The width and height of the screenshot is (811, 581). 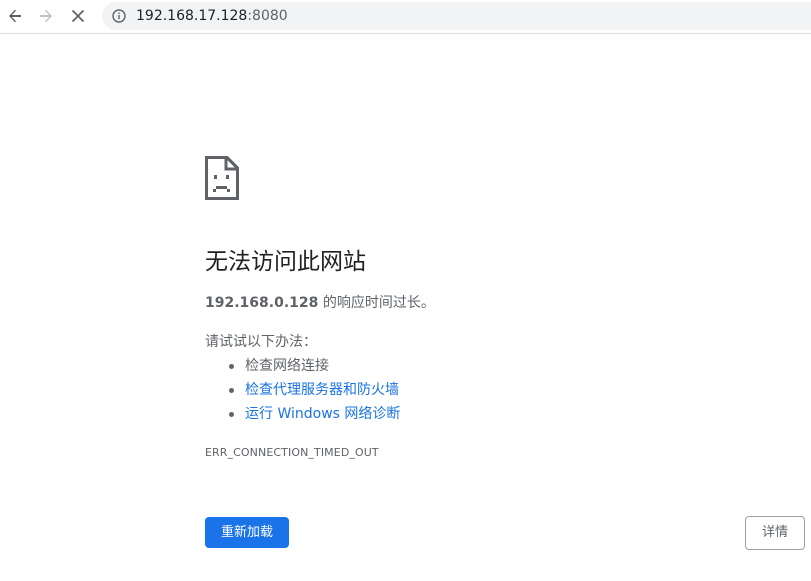 I want to click on suggestion-item: 检查代理服务器和防火墙, so click(x=302, y=392).